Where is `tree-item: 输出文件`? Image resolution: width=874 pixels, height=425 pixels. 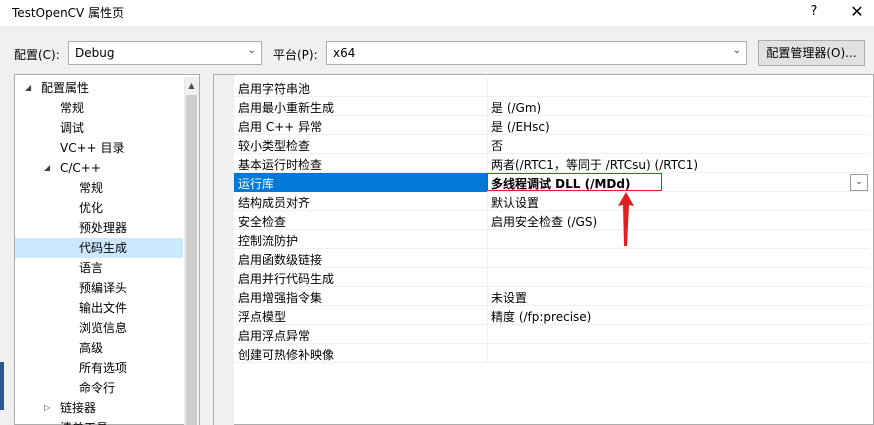 tree-item: 输出文件 is located at coordinates (103, 308).